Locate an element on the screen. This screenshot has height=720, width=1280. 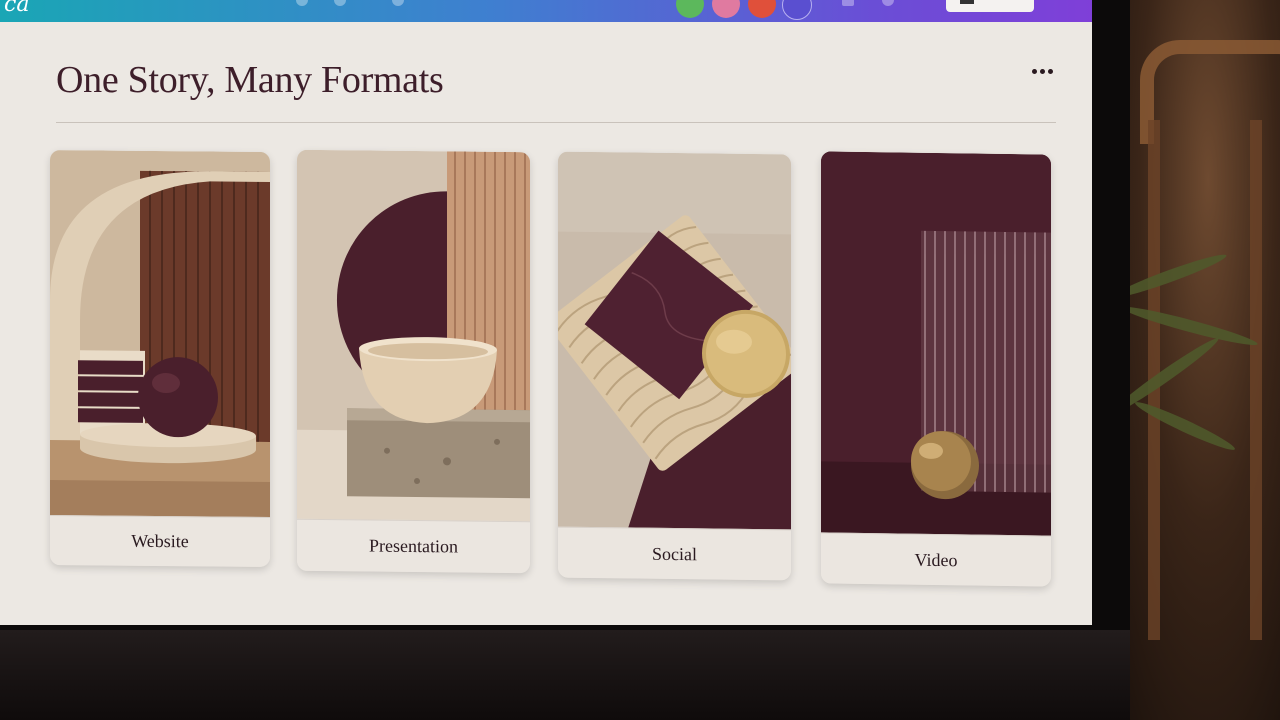
format-card-video: Video is located at coordinates (936, 369).